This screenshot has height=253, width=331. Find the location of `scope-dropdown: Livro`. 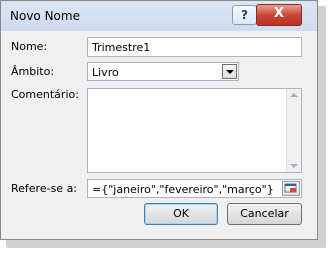

scope-dropdown: Livro is located at coordinates (163, 71).